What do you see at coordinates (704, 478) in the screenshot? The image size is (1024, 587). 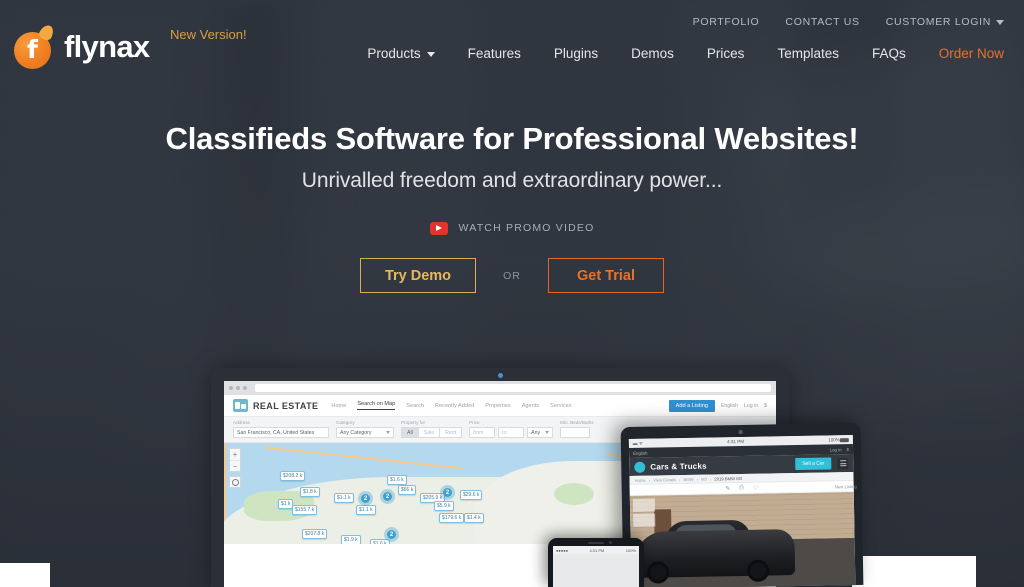 I see `breadcrumb-m3: M3` at bounding box center [704, 478].